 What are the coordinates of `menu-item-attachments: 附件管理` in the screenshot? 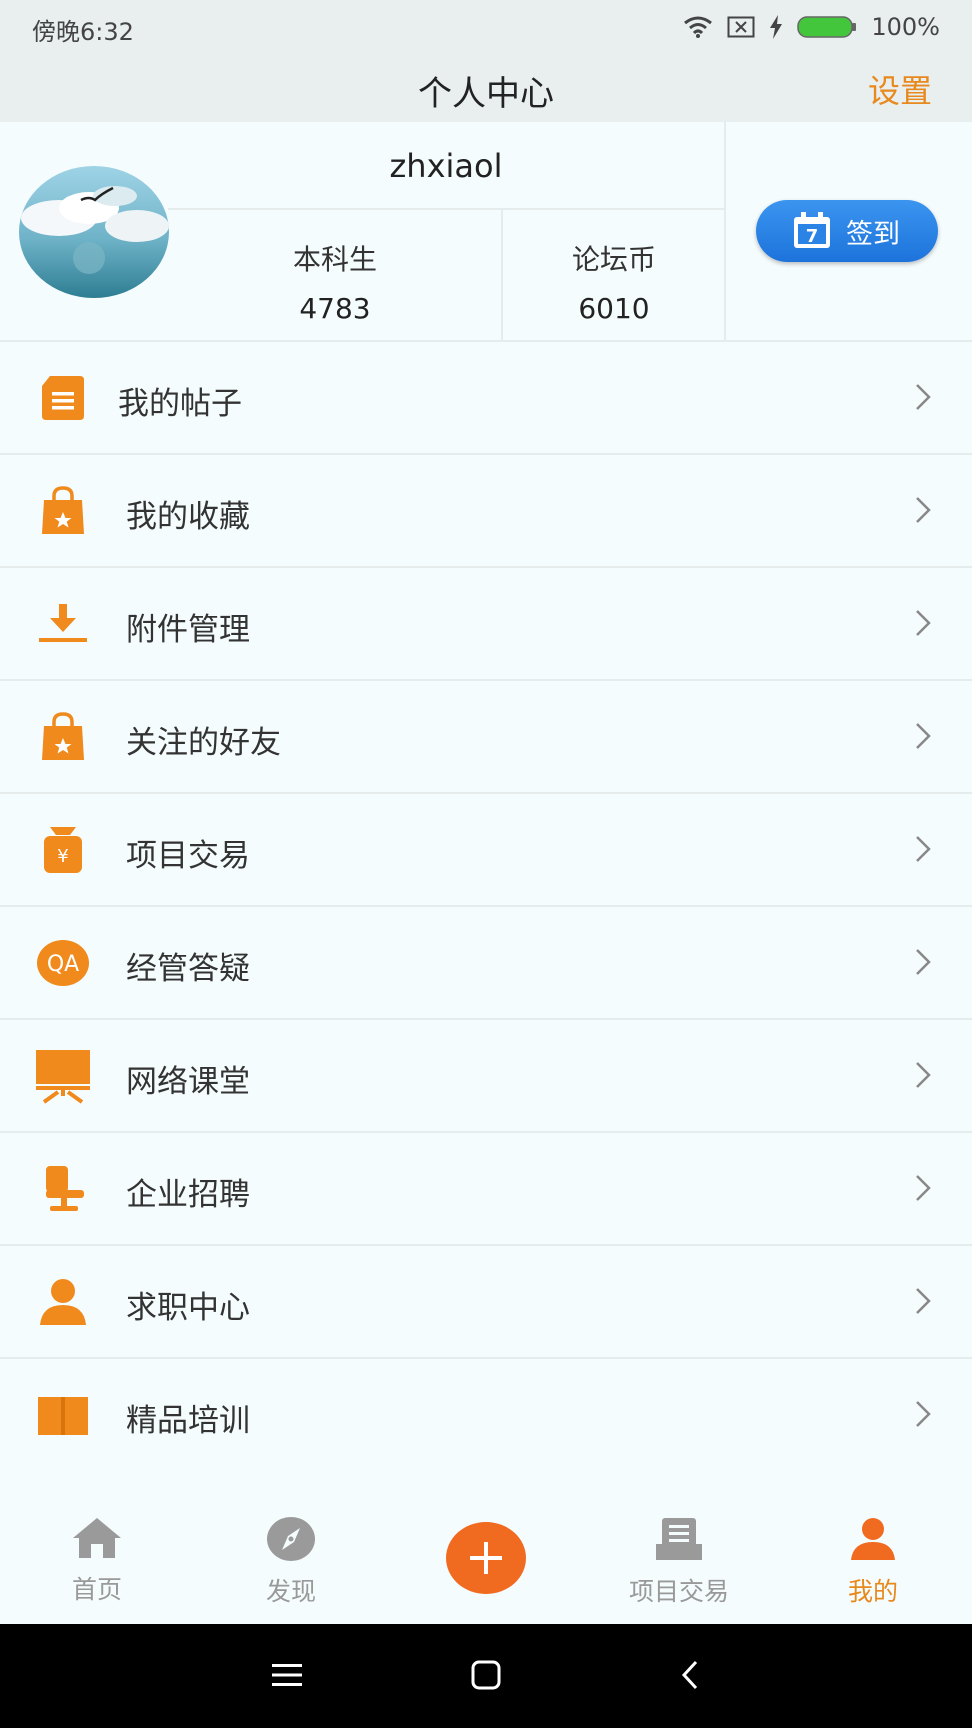 It's located at (486, 624).